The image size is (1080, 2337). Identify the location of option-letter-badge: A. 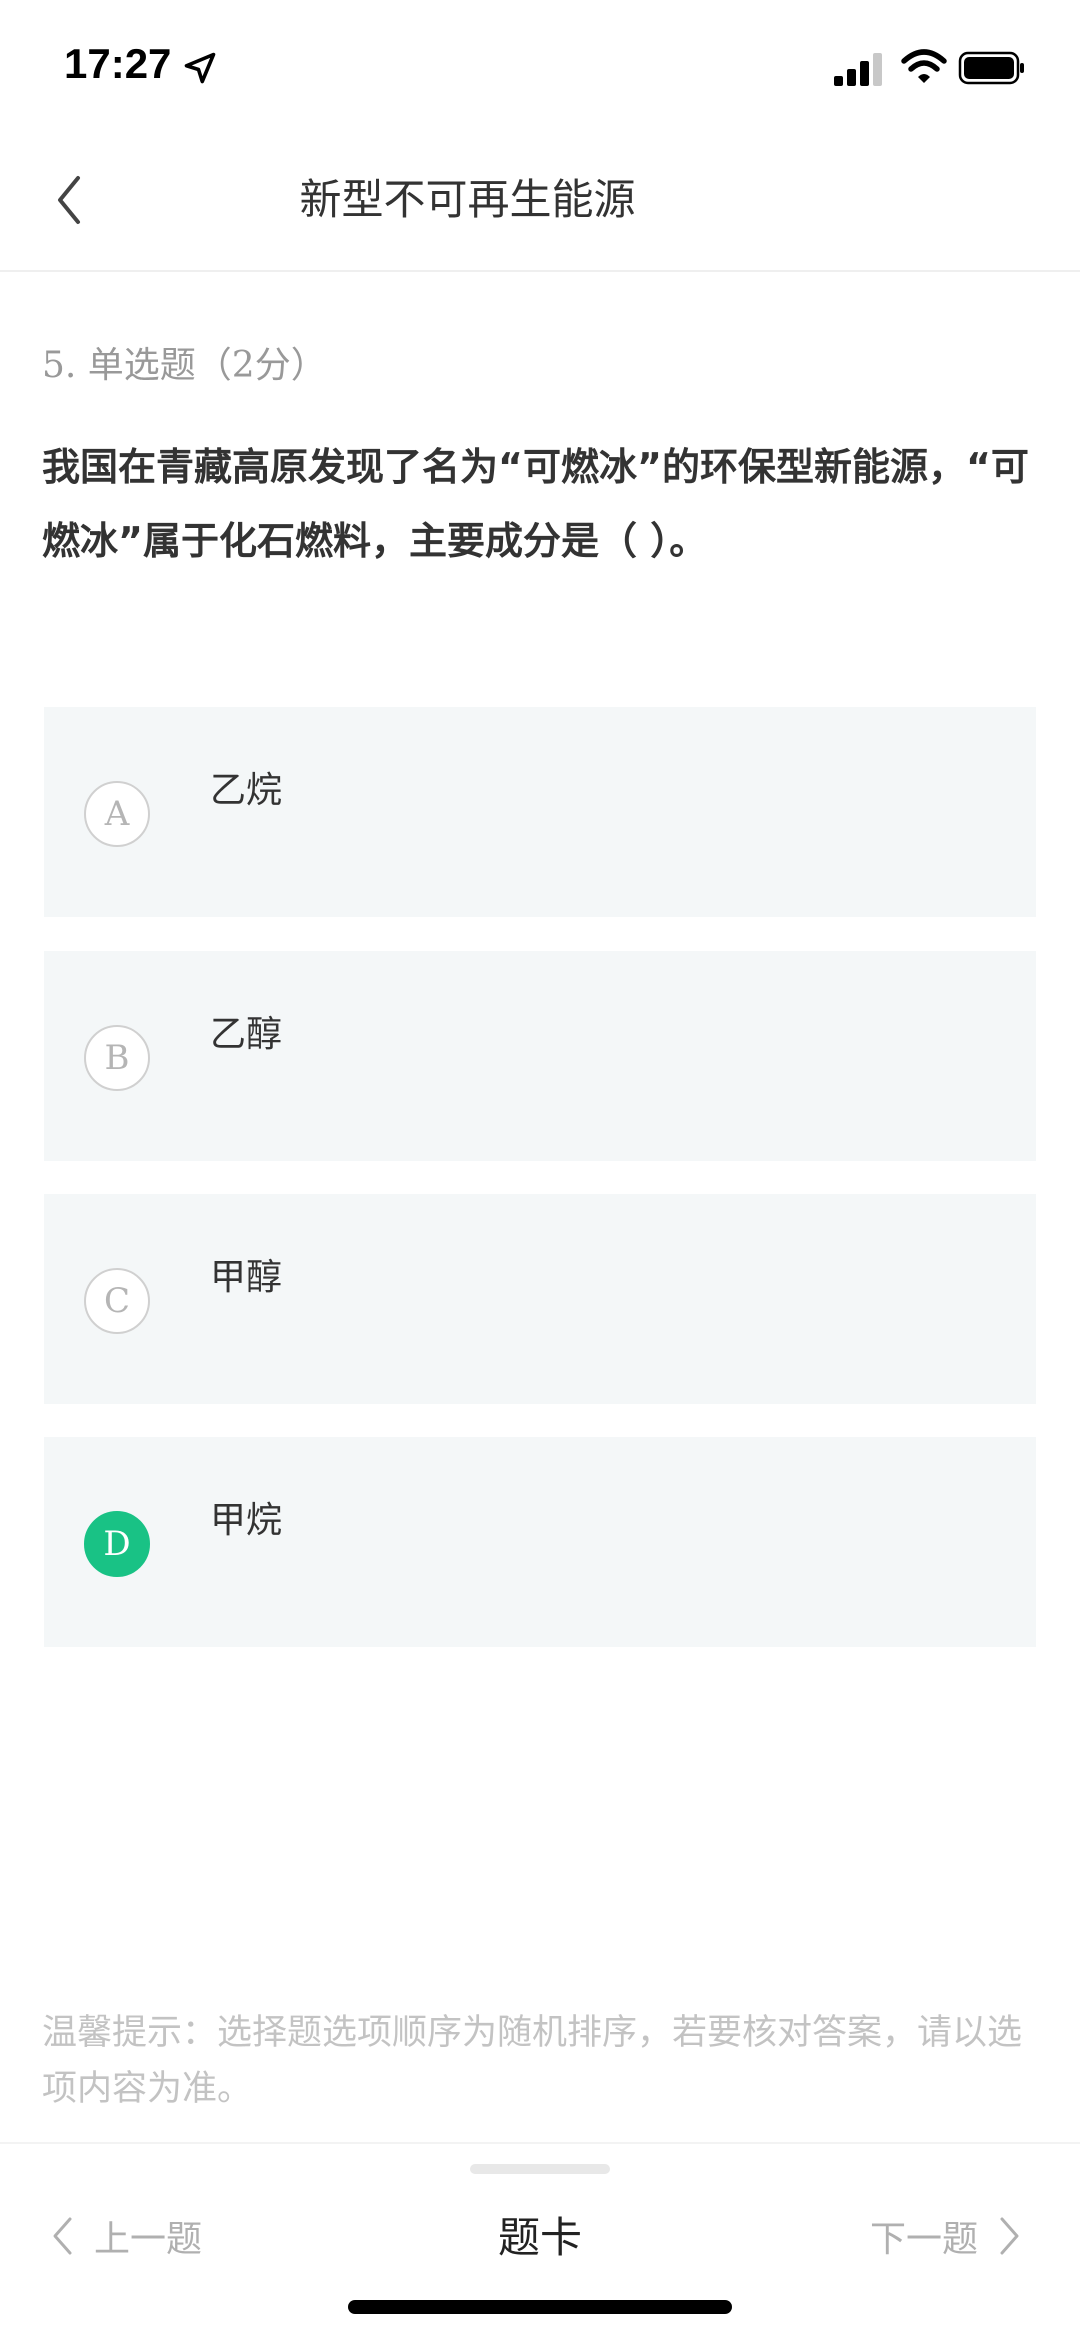
(117, 814).